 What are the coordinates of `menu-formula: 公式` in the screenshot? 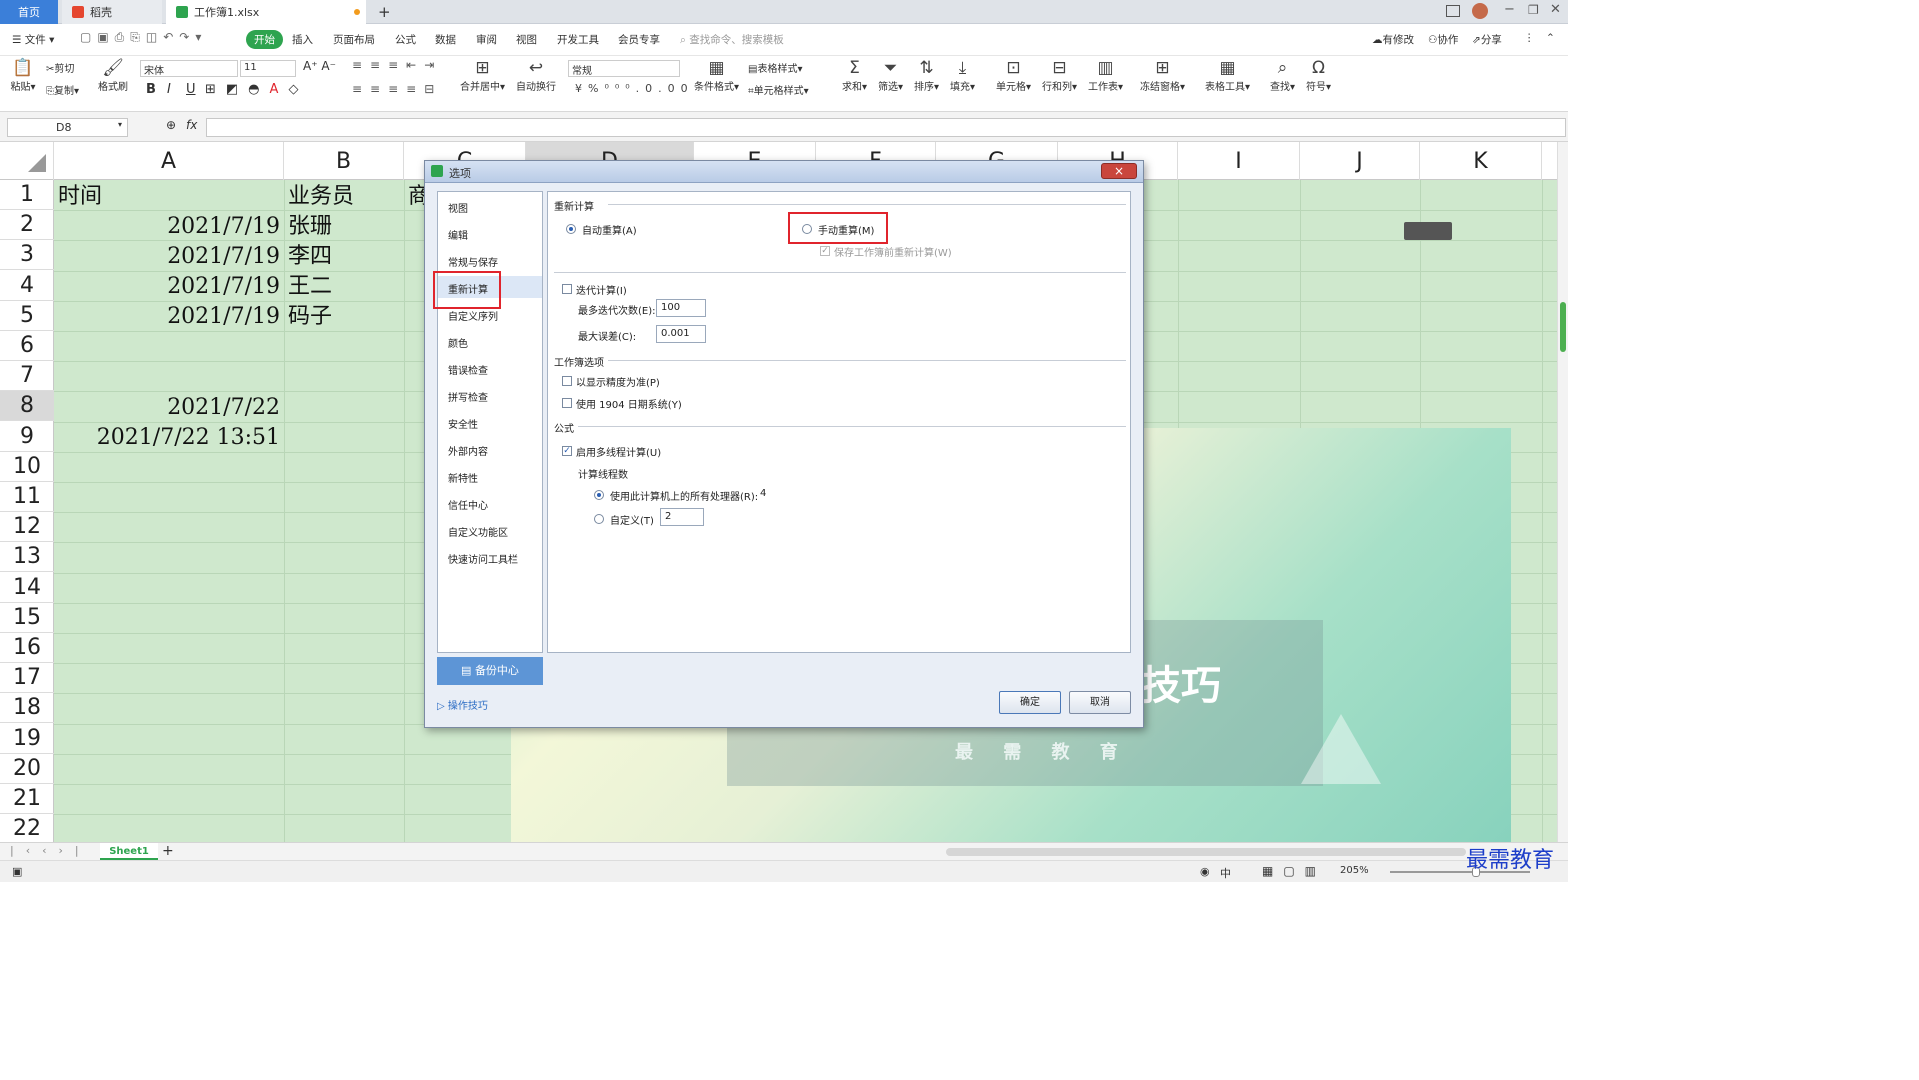 It's located at (405, 39).